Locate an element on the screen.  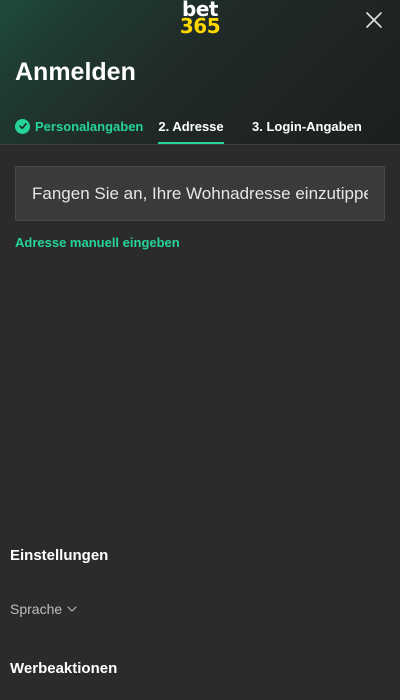
language-dropdown: Sprache is located at coordinates (43, 609).